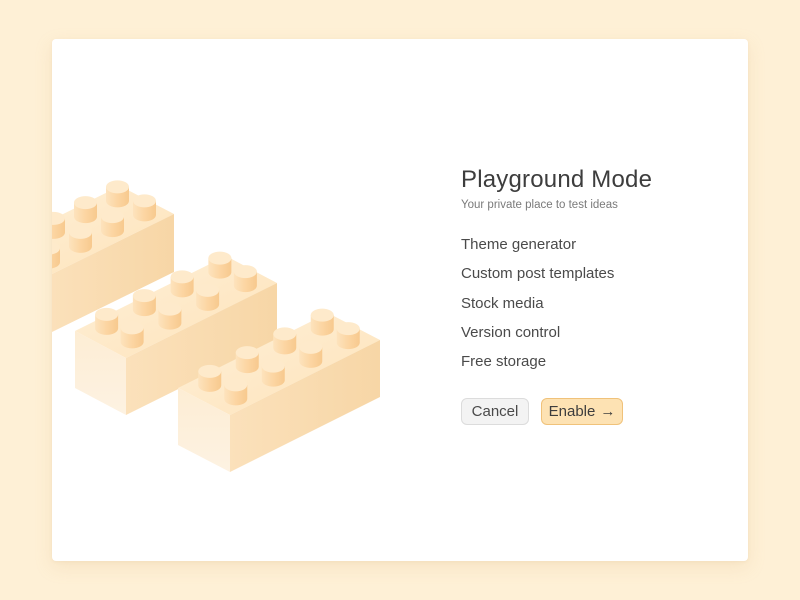 The image size is (800, 600). What do you see at coordinates (502, 303) in the screenshot?
I see `feature-item-stock-media: Stock media` at bounding box center [502, 303].